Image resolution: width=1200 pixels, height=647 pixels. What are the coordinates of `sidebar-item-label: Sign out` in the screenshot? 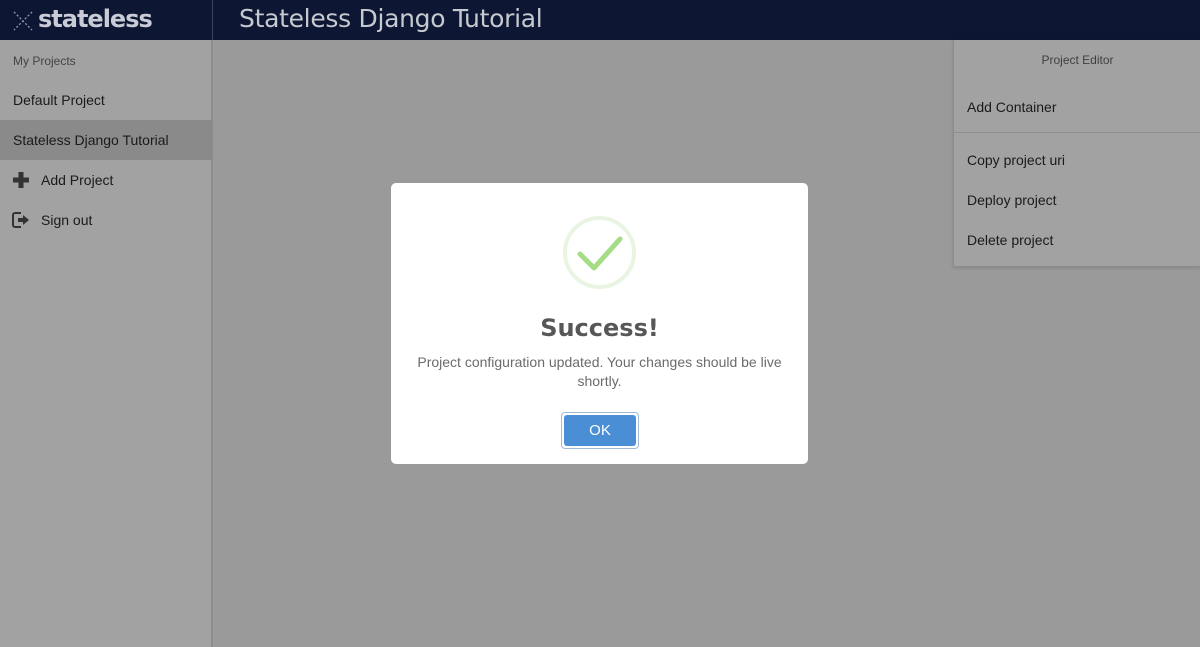 It's located at (67, 220).